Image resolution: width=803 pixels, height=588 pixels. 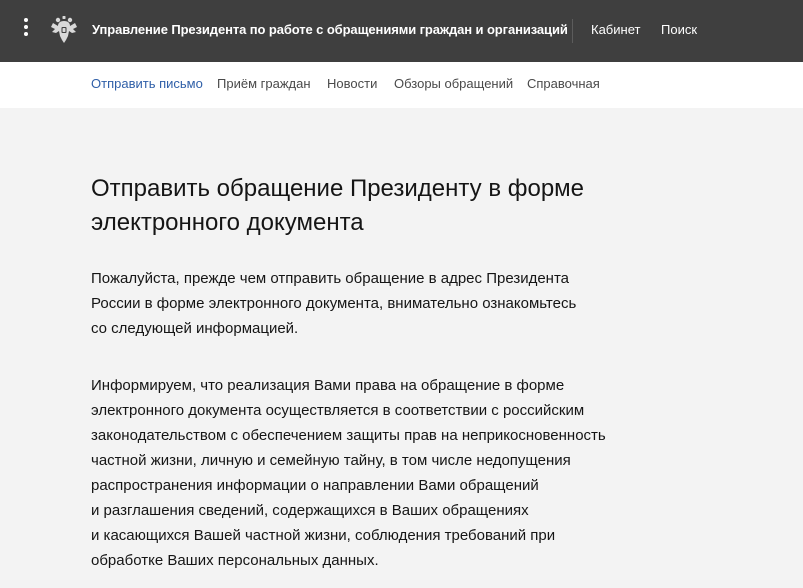 What do you see at coordinates (679, 29) in the screenshot?
I see `search-link: Поиск` at bounding box center [679, 29].